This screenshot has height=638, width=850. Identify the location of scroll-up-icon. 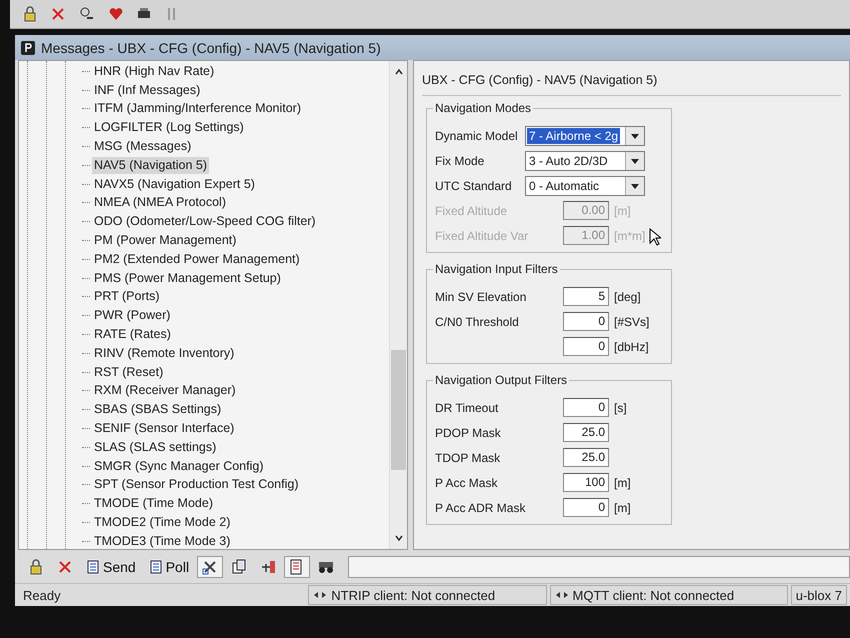
(399, 72).